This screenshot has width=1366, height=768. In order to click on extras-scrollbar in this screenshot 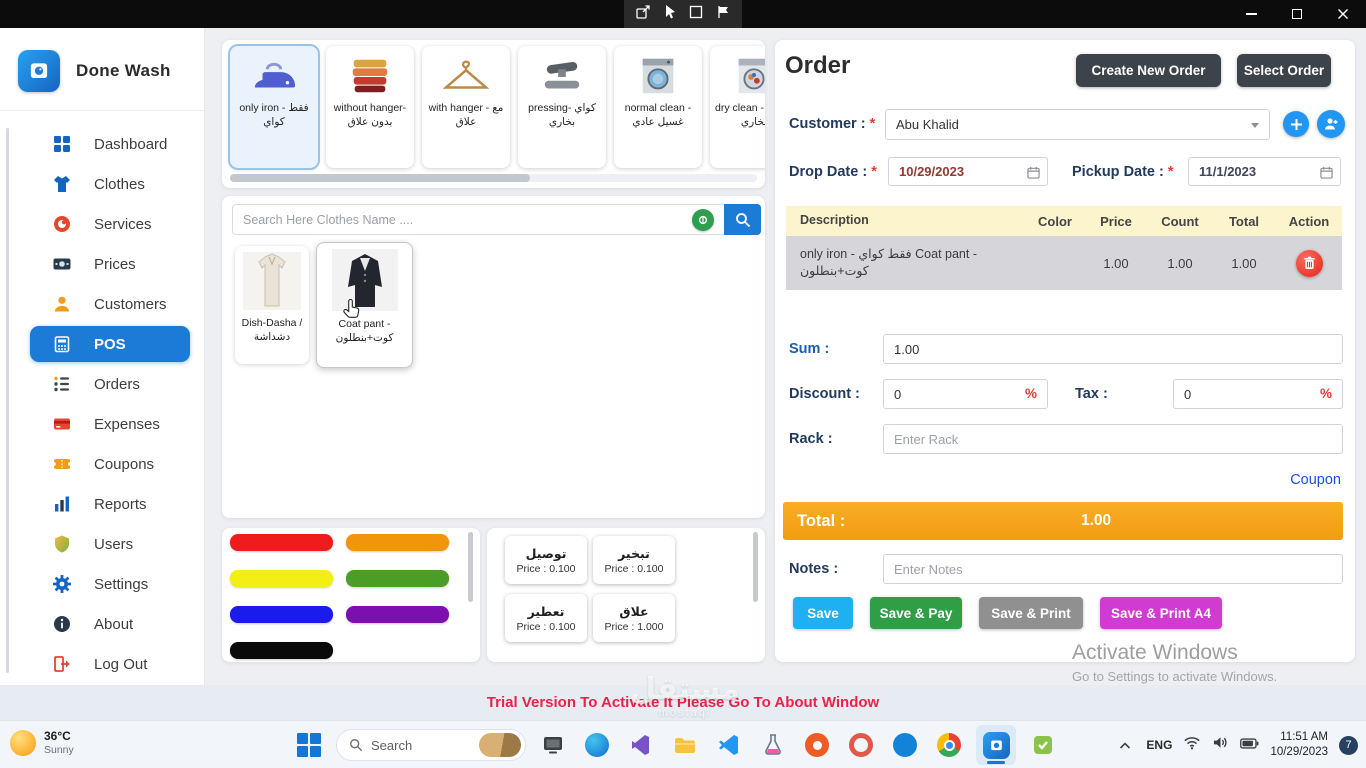, I will do `click(755, 567)`.